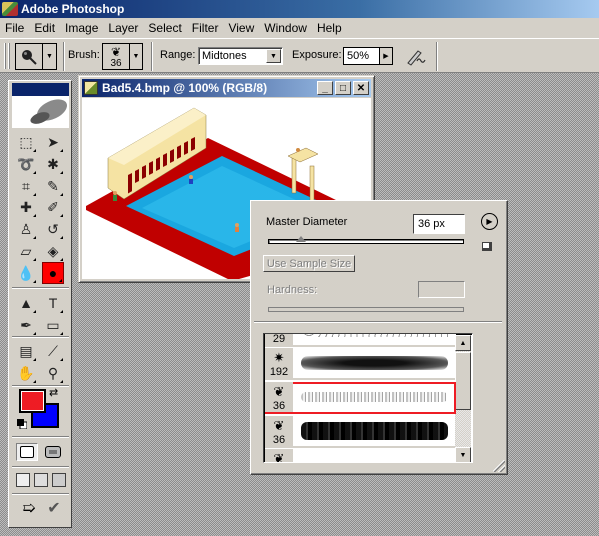 Image resolution: width=599 pixels, height=536 pixels. I want to click on airbrush-icon, so click(416, 56).